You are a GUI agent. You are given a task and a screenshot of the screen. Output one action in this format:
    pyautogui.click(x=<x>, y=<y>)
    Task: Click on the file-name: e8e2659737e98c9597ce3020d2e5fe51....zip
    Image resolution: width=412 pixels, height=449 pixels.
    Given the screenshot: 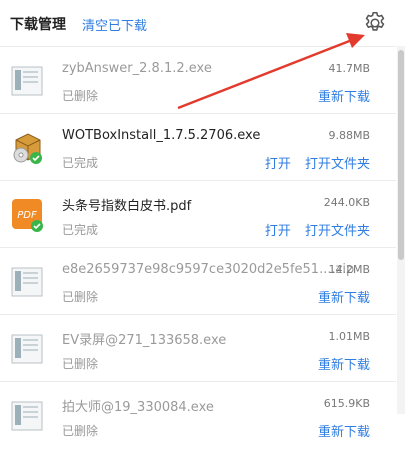 What is the action you would take?
    pyautogui.click(x=208, y=269)
    